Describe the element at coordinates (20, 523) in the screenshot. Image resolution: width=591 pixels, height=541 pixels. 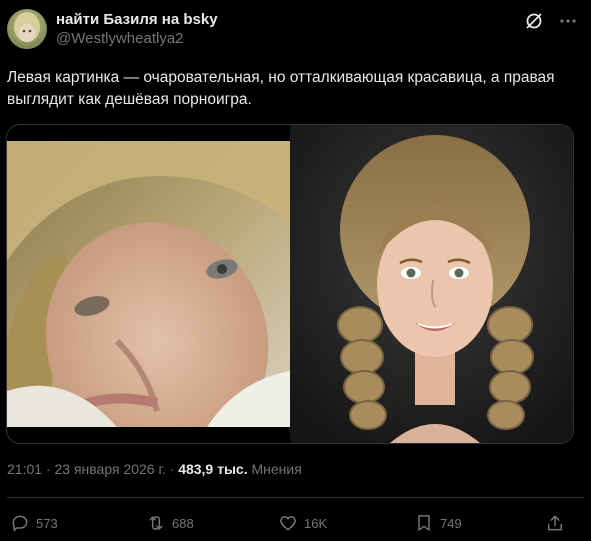
I see `reply-icon` at that location.